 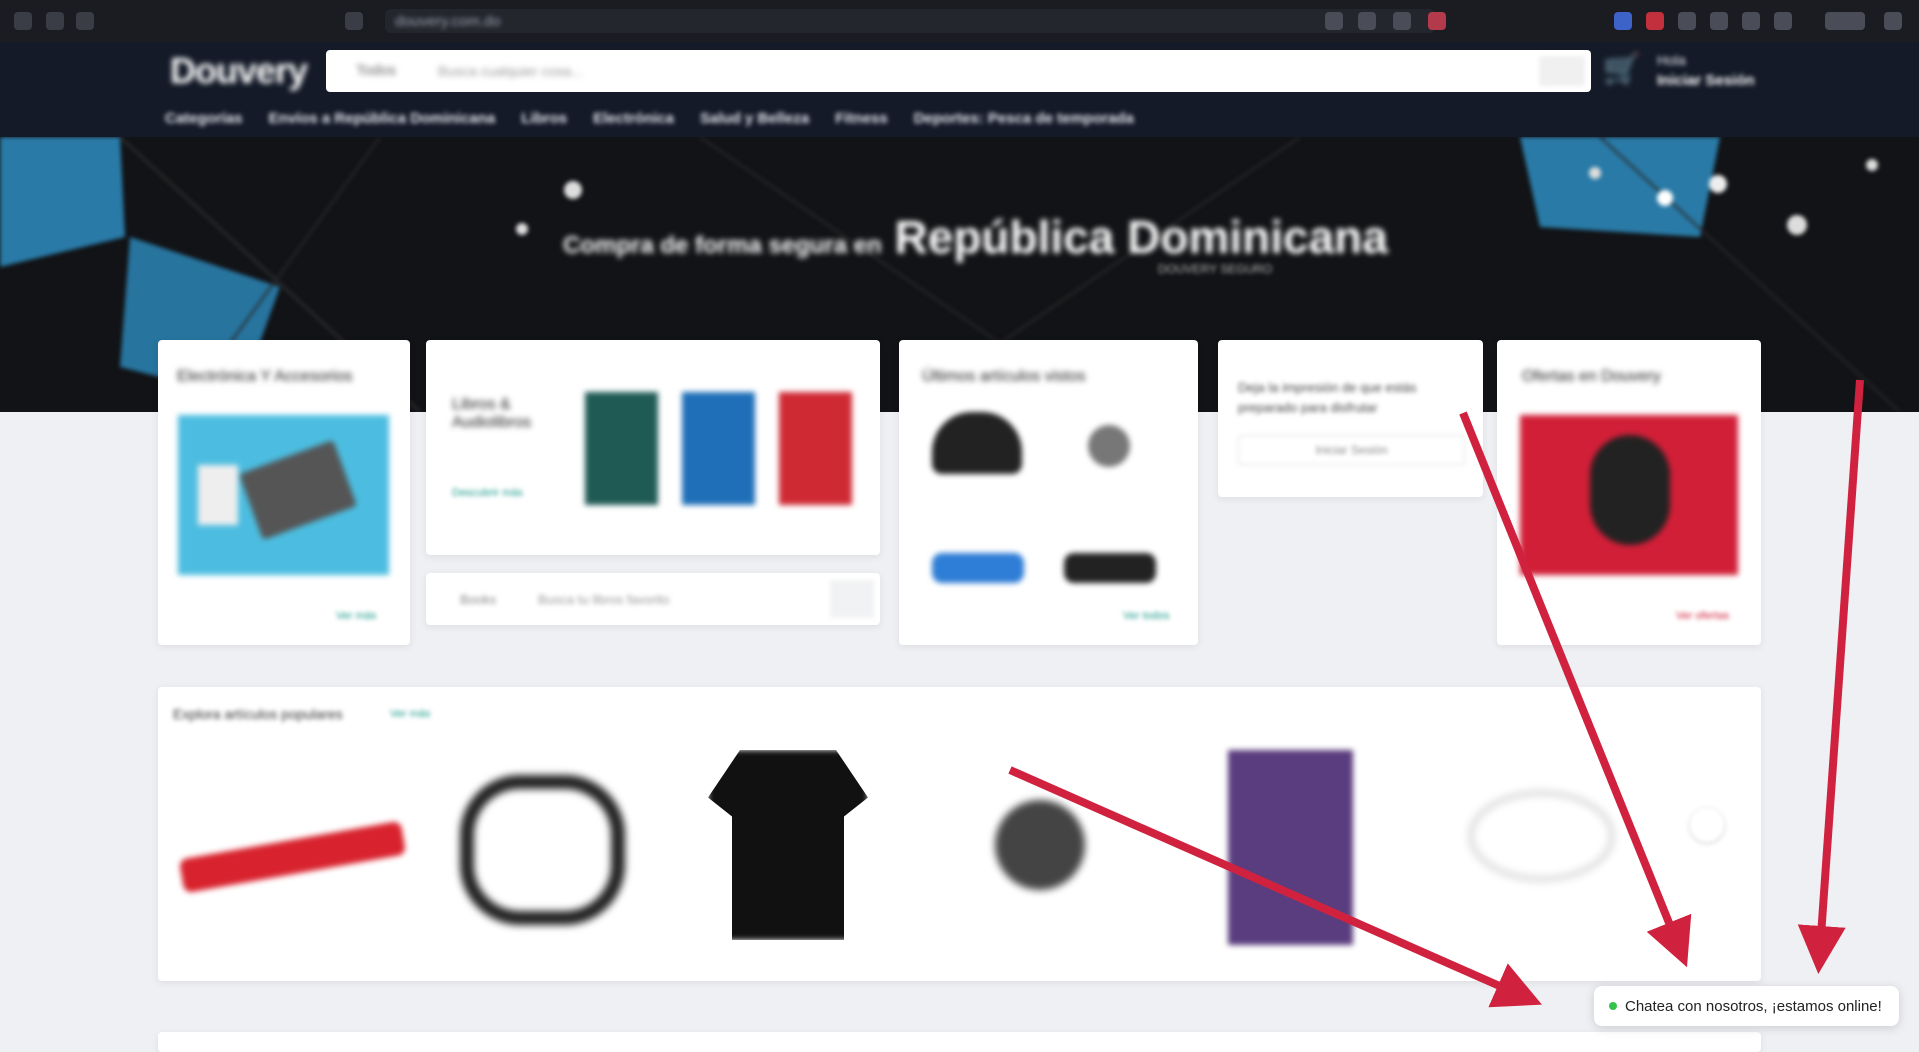 I want to click on carousel-next-button, so click(x=1707, y=825).